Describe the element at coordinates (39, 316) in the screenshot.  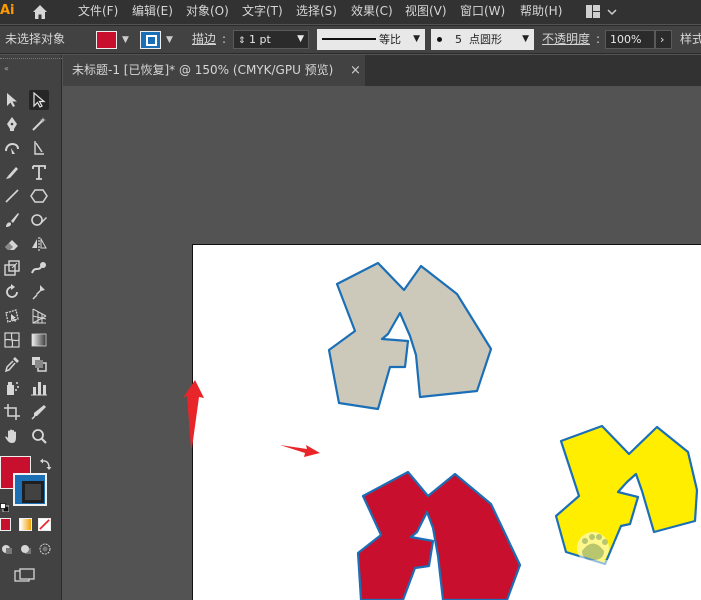
I see `perspective-grid-tool-icon` at that location.